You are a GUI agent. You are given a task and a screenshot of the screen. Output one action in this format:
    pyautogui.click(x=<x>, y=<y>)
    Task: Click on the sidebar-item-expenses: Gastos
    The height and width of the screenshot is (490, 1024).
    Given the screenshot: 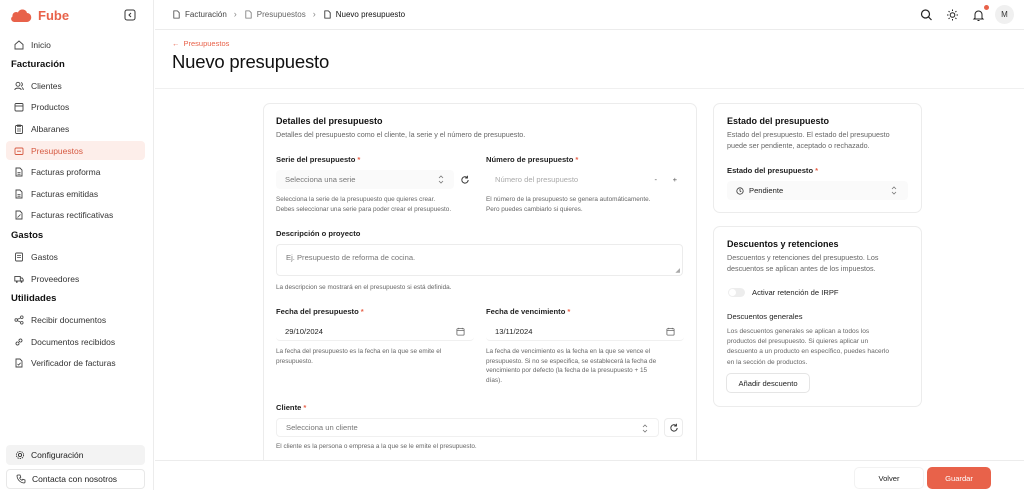 What is the action you would take?
    pyautogui.click(x=75, y=256)
    